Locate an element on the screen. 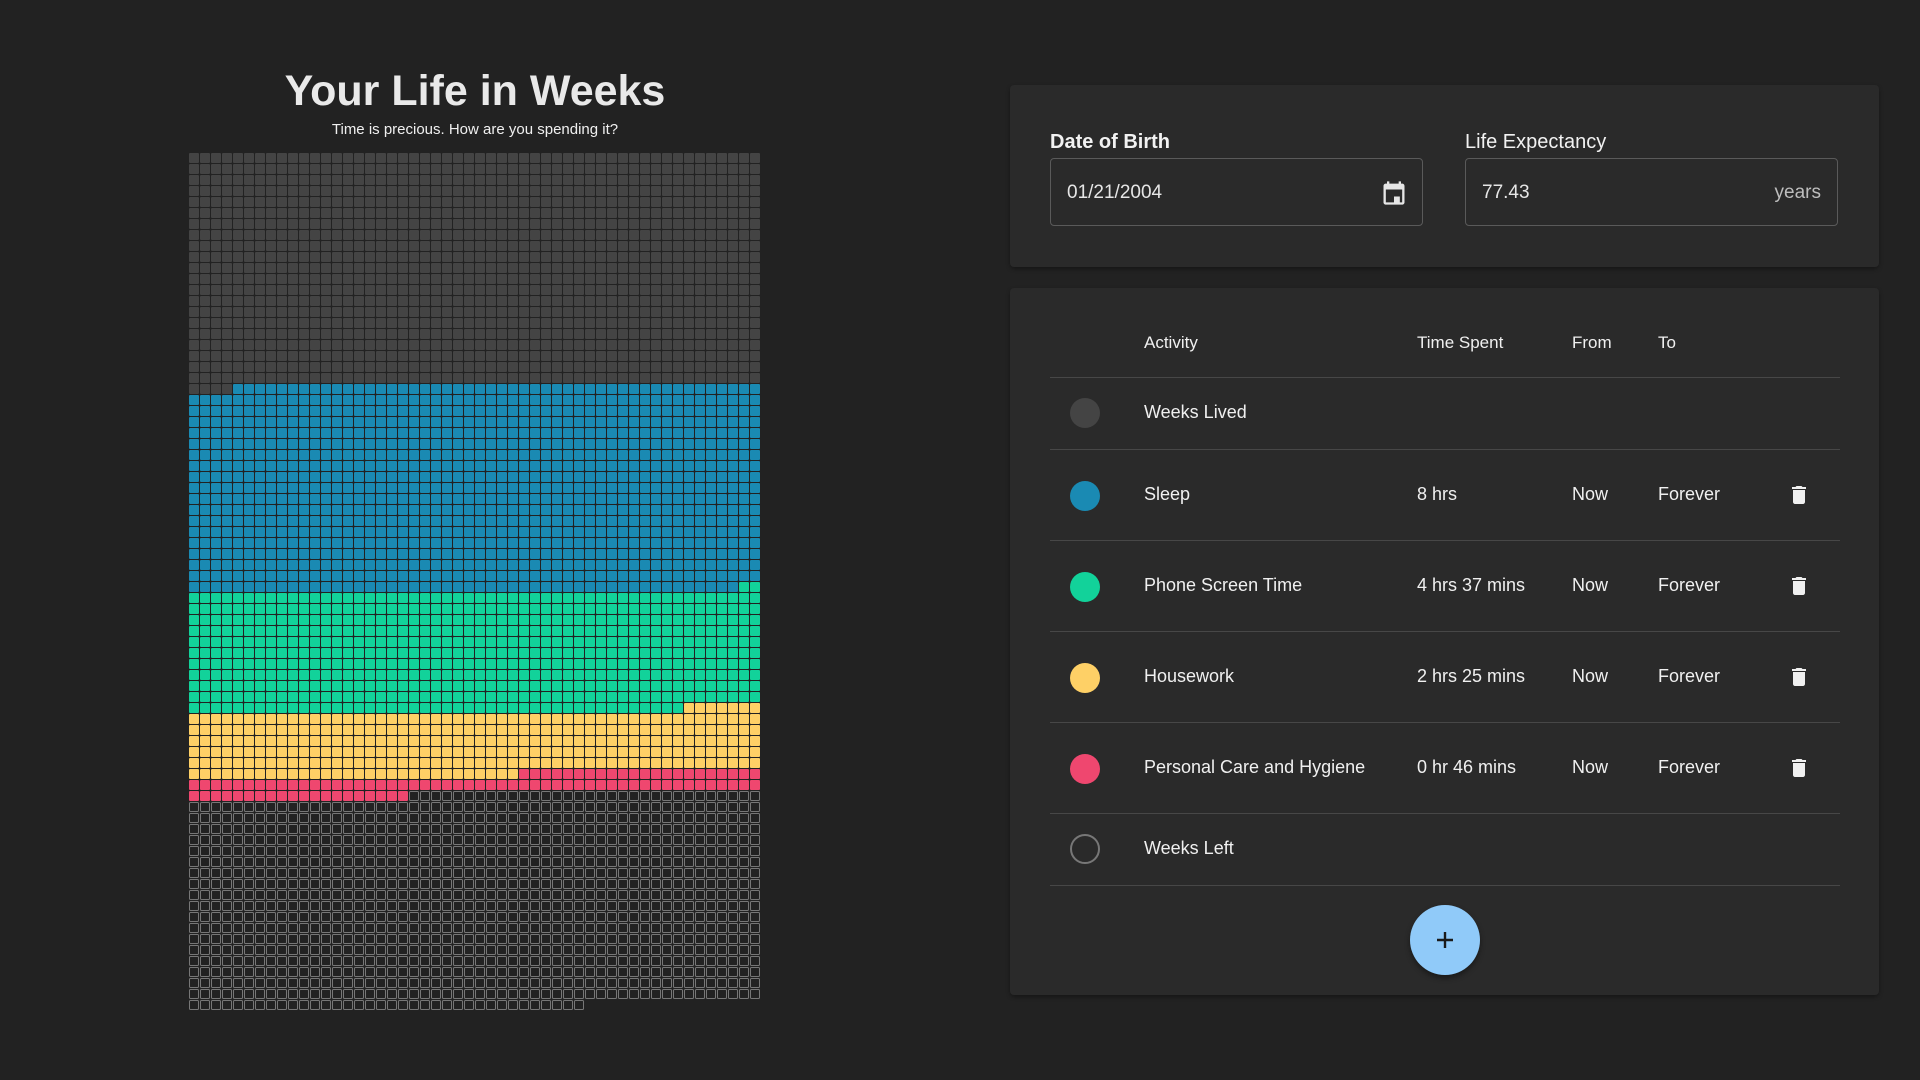 This screenshot has height=1080, width=1920. add-activity-button is located at coordinates (1445, 940).